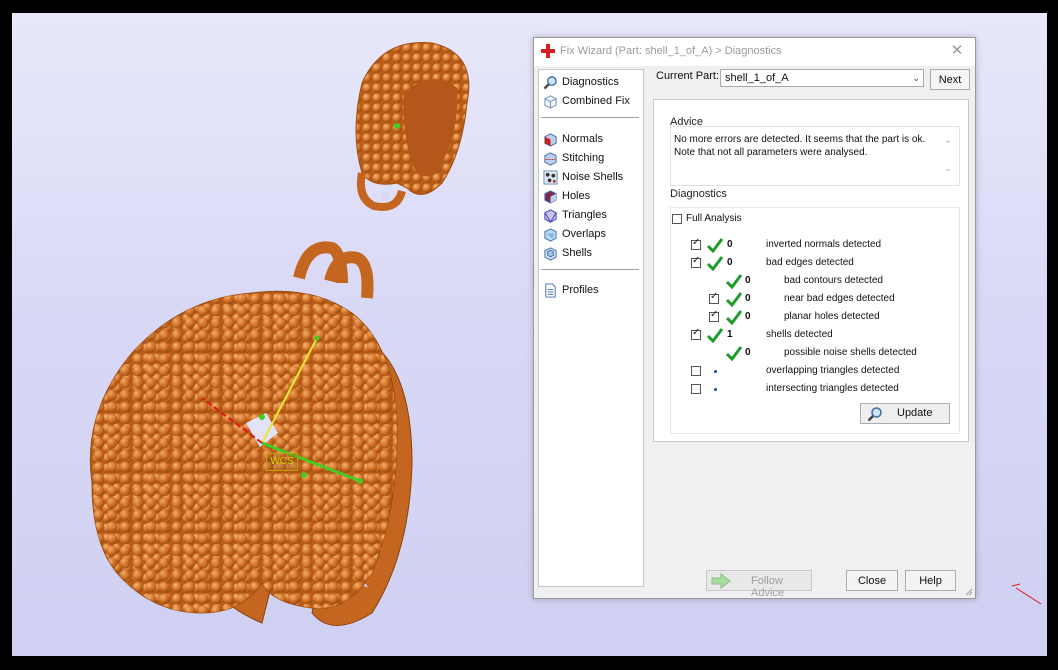  What do you see at coordinates (950, 79) in the screenshot?
I see `next-button: Next` at bounding box center [950, 79].